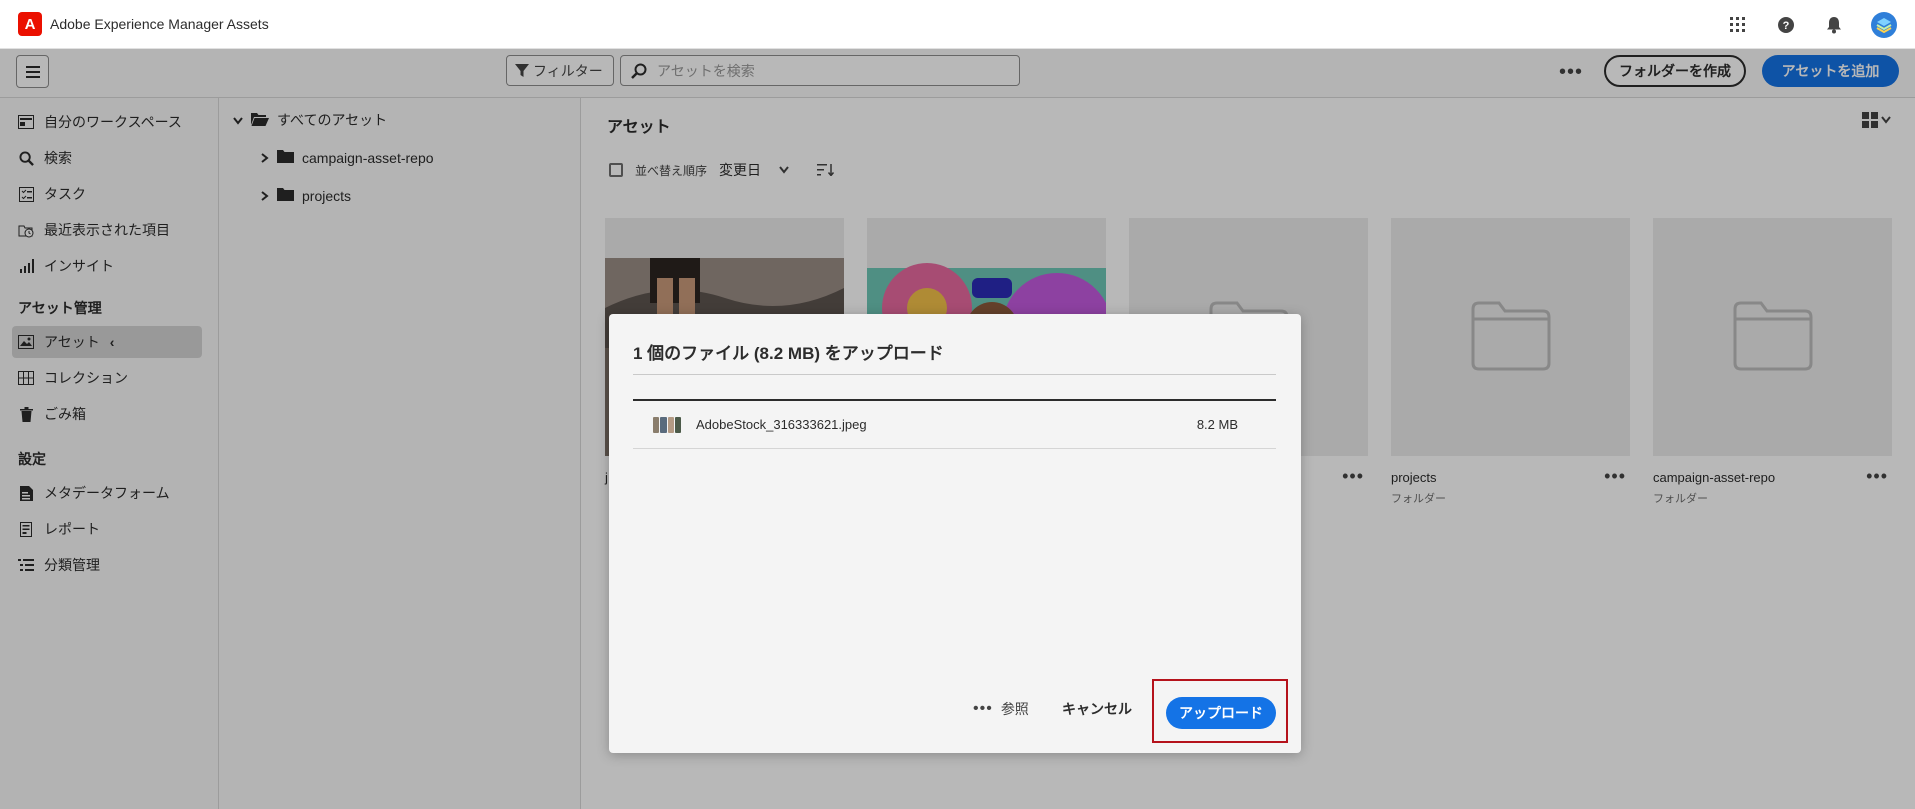  I want to click on app-title: Adobe Experience Manager Assets, so click(159, 24).